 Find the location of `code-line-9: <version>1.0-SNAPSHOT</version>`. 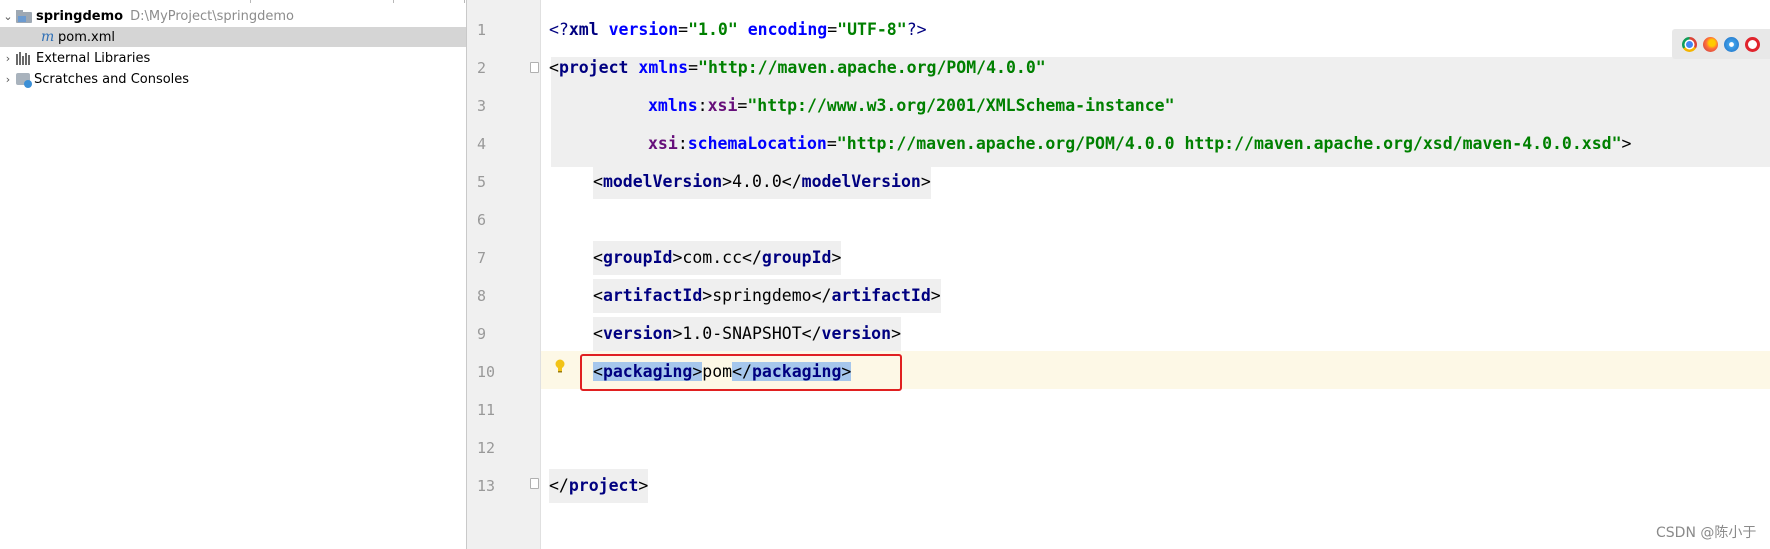

code-line-9: <version>1.0-SNAPSHOT</version> is located at coordinates (747, 334).